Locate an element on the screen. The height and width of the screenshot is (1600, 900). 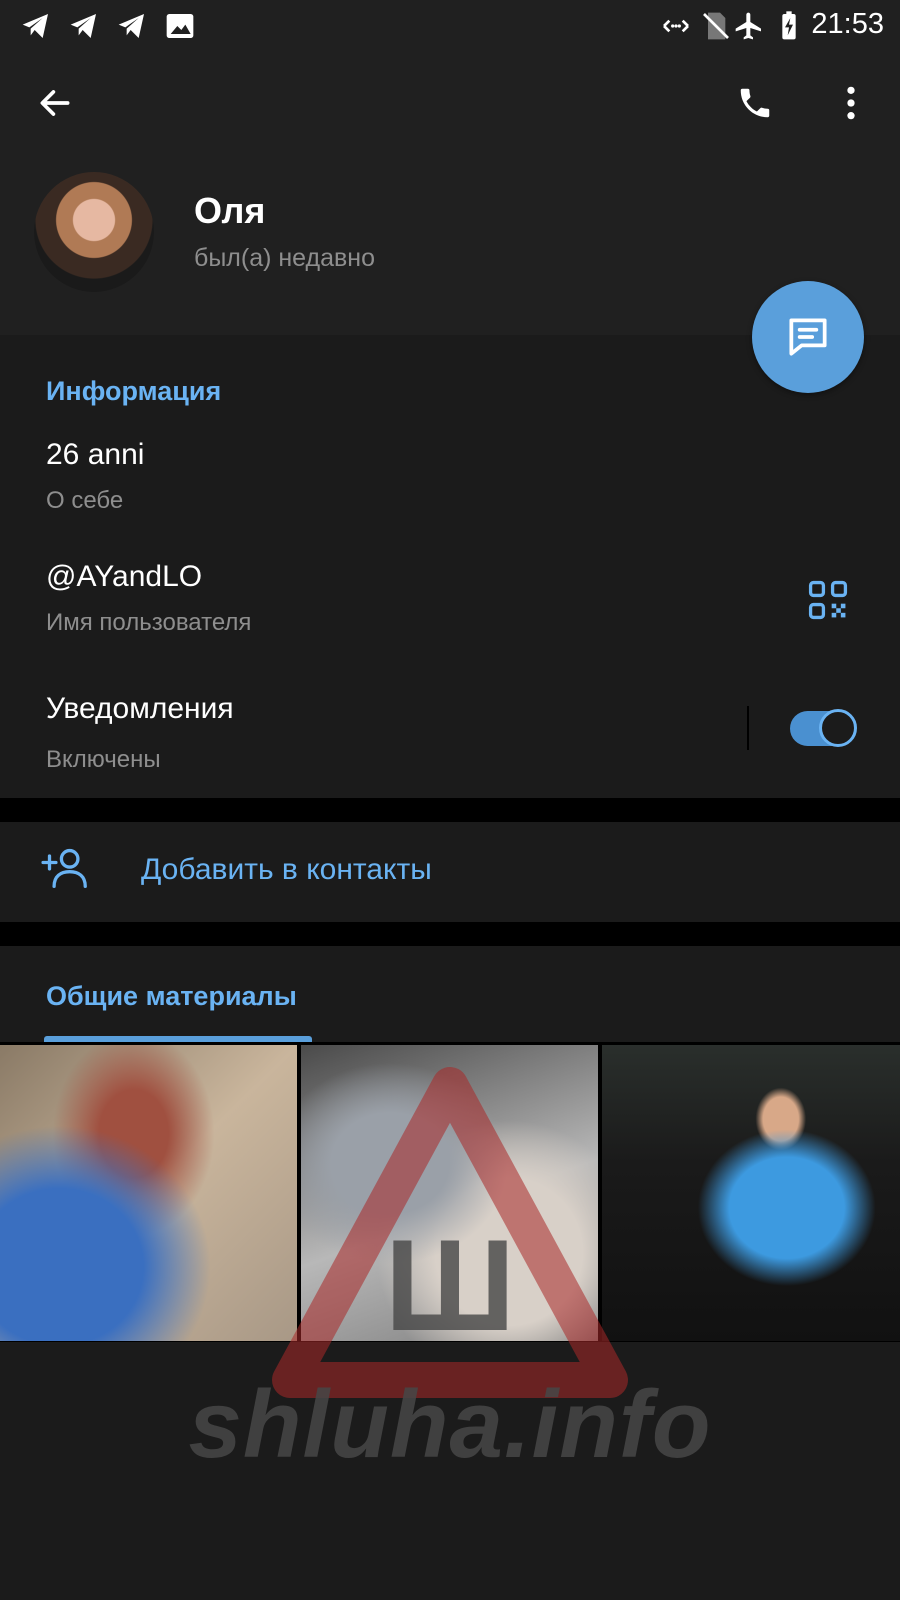
qr-code-icon is located at coordinates (828, 600).